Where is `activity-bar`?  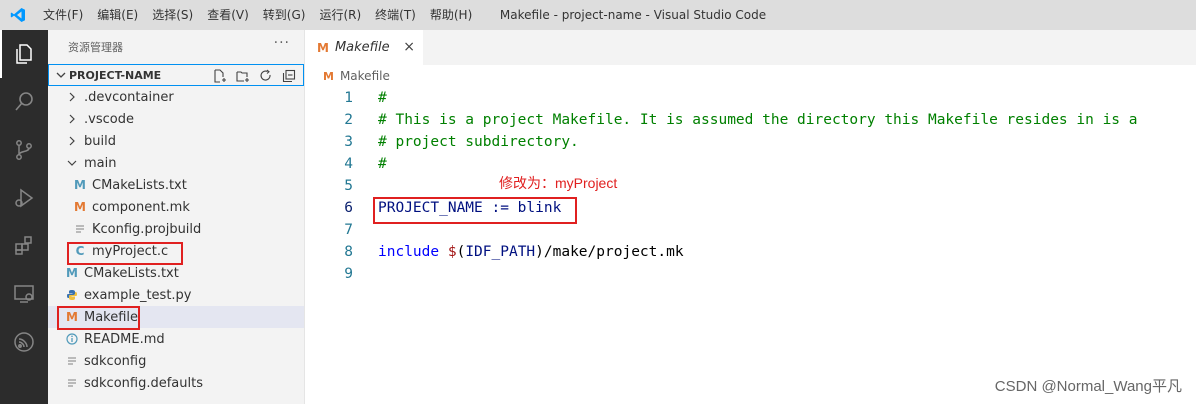 activity-bar is located at coordinates (24, 217).